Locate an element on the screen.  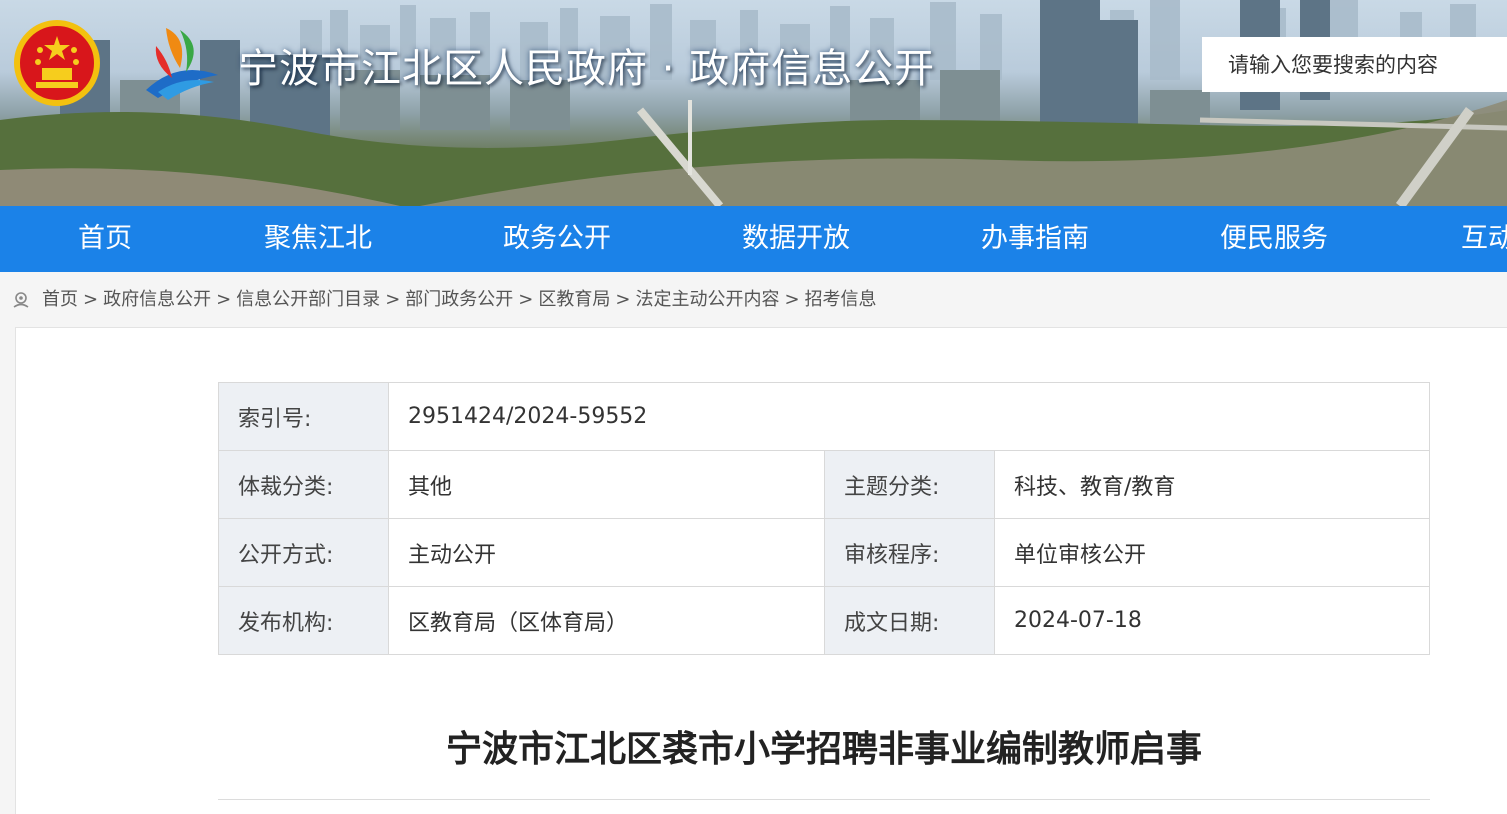
nav-item-government-affairs: 政务公开 is located at coordinates (557, 239).